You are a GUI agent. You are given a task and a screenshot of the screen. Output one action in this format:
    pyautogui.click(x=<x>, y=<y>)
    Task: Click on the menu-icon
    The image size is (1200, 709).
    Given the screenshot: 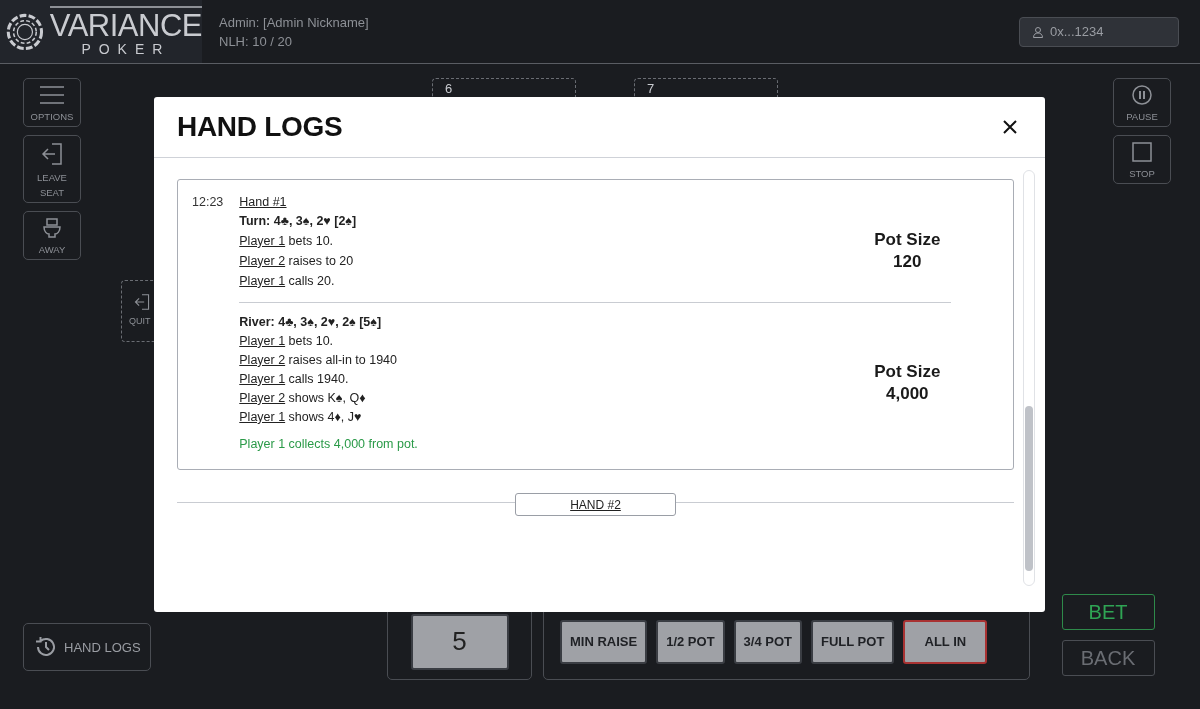 What is the action you would take?
    pyautogui.click(x=52, y=95)
    